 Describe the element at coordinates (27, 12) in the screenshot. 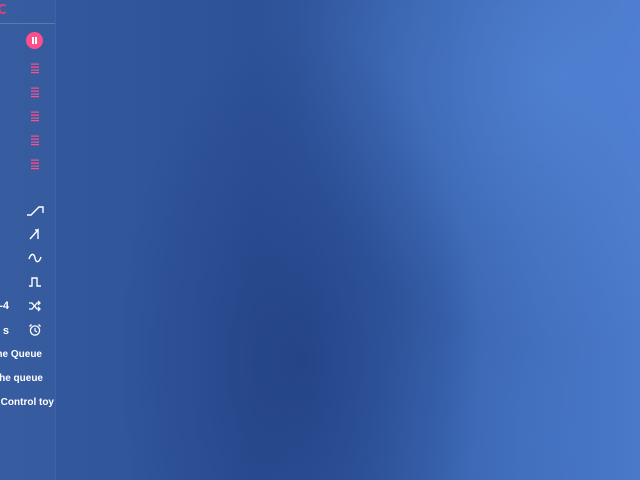

I see `sidebar-header: C` at that location.